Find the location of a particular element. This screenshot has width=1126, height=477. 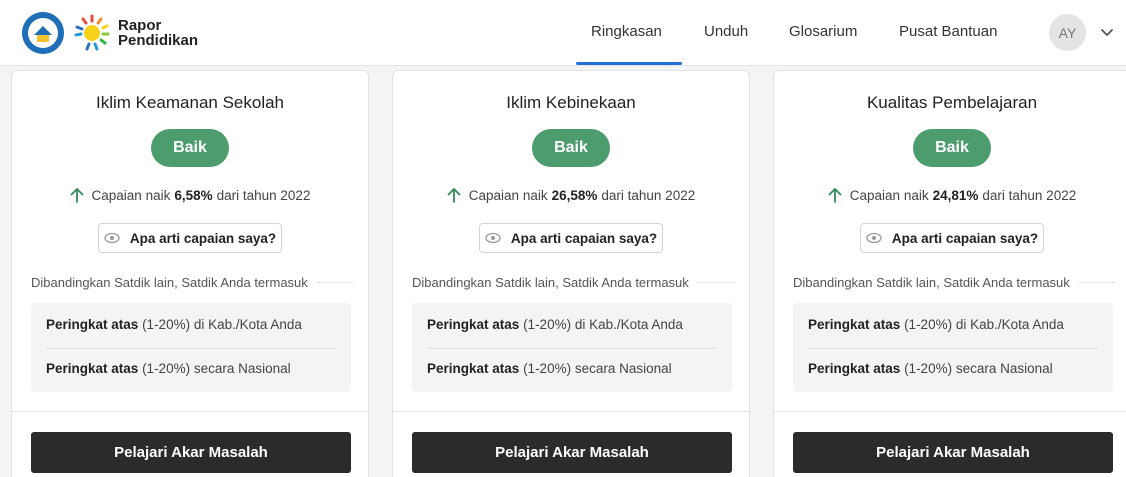

tab-unduh: Unduh is located at coordinates (726, 31).